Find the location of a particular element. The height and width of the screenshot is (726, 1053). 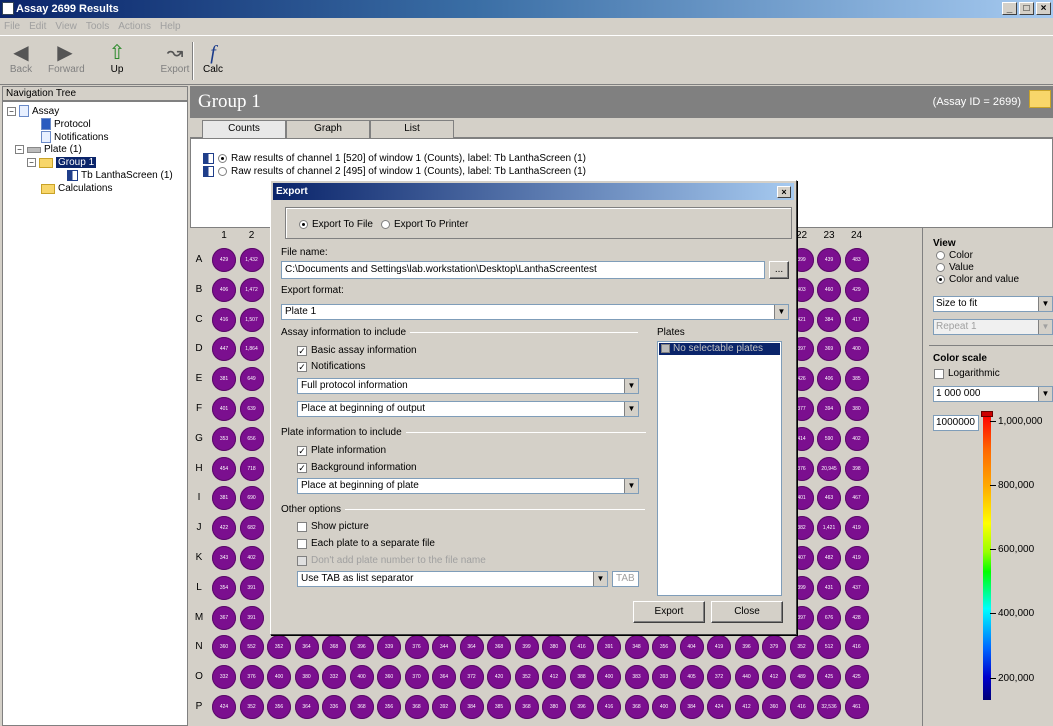

plate-well: 367 is located at coordinates (224, 617).